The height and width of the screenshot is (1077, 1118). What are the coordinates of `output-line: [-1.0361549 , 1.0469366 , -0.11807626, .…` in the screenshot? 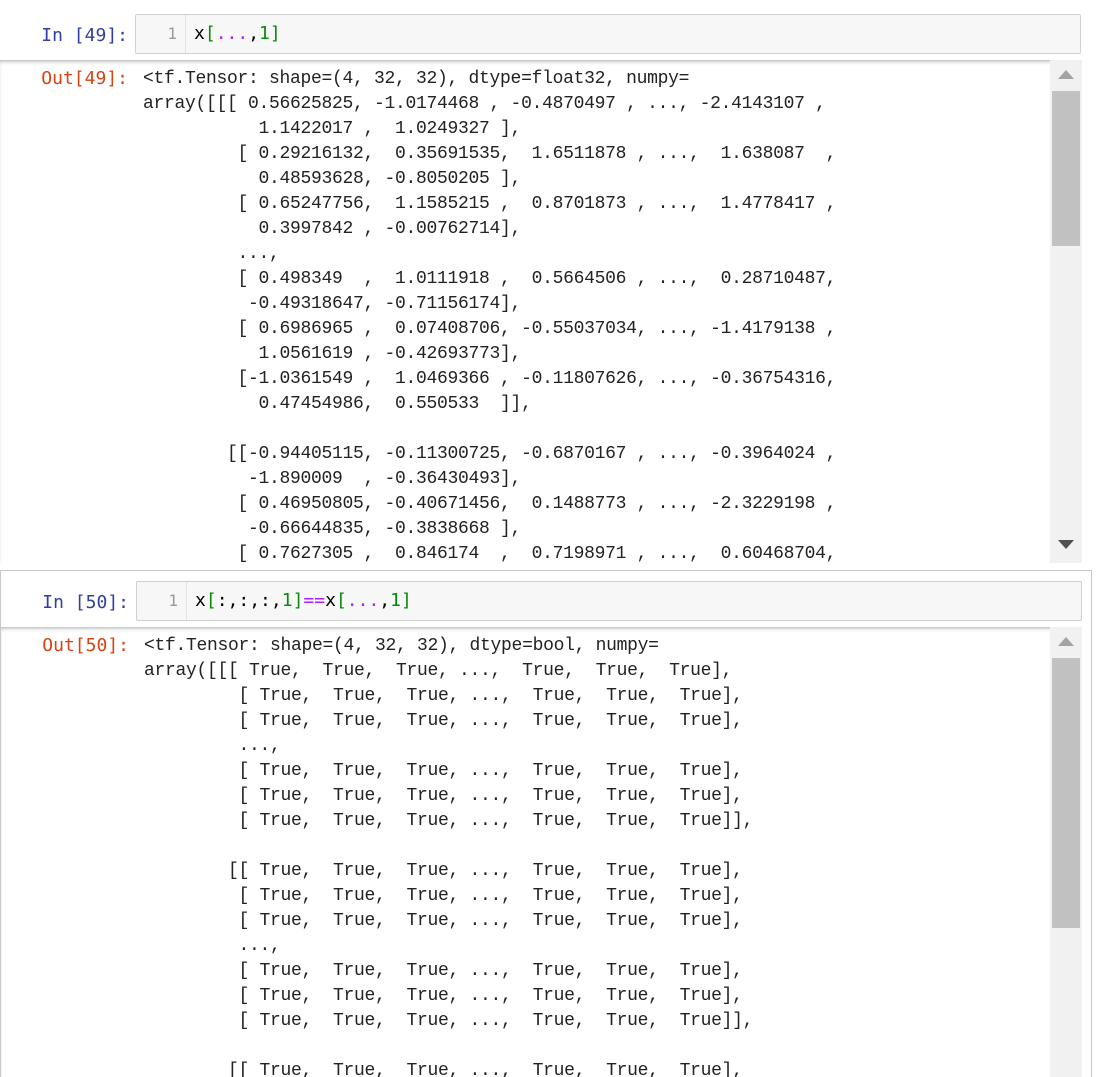 It's located at (490, 379).